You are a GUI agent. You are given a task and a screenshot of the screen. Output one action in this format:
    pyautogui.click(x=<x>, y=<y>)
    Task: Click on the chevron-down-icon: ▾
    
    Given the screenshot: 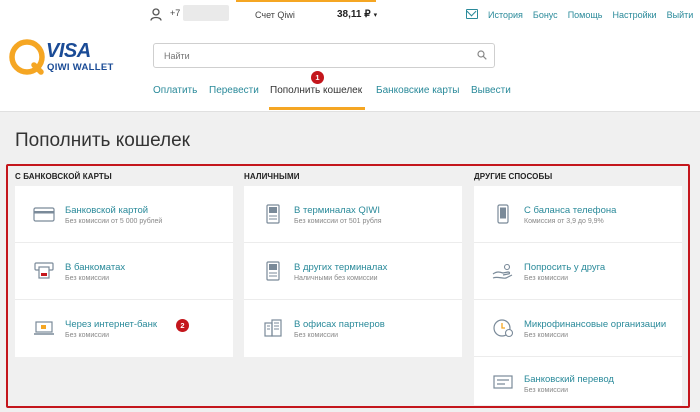 What is the action you would take?
    pyautogui.click(x=375, y=15)
    